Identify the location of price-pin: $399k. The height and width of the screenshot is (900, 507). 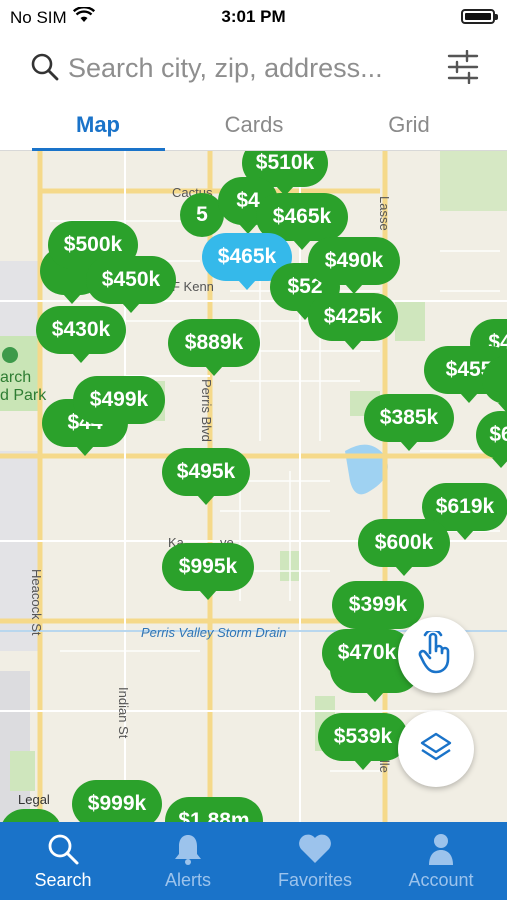
(378, 609).